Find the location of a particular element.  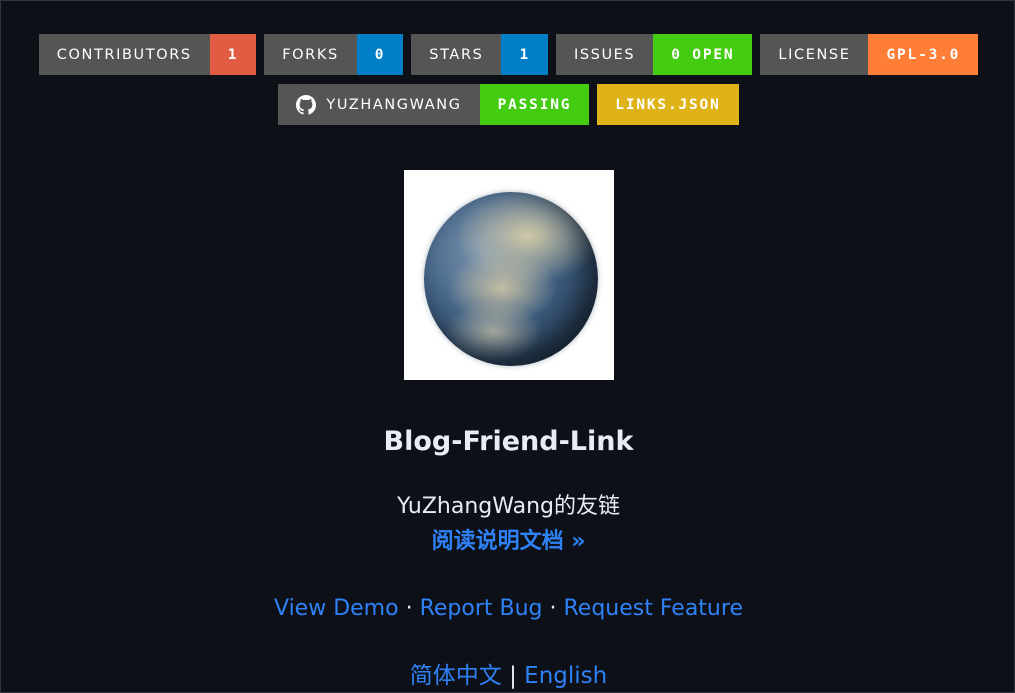

badge-label: YUZHANGWANG is located at coordinates (379, 104).